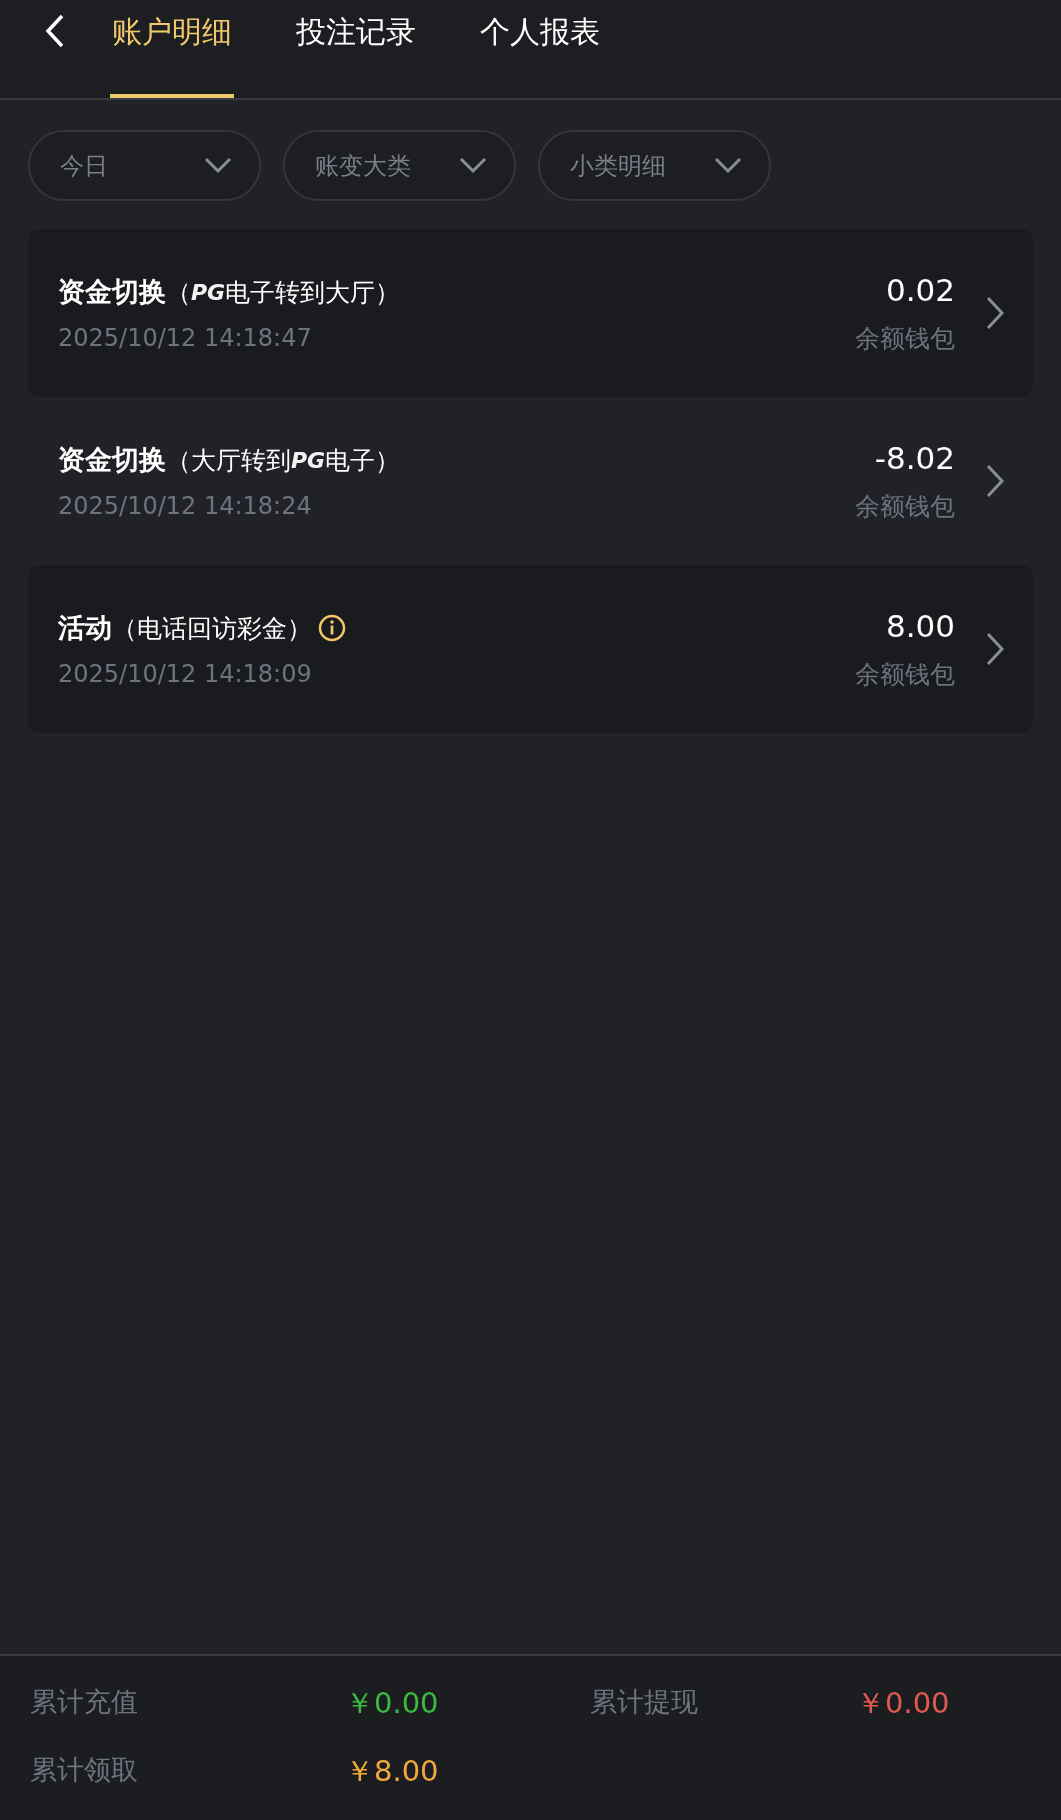 The image size is (1061, 1820). What do you see at coordinates (920, 289) in the screenshot?
I see `record-amount: 0.02` at bounding box center [920, 289].